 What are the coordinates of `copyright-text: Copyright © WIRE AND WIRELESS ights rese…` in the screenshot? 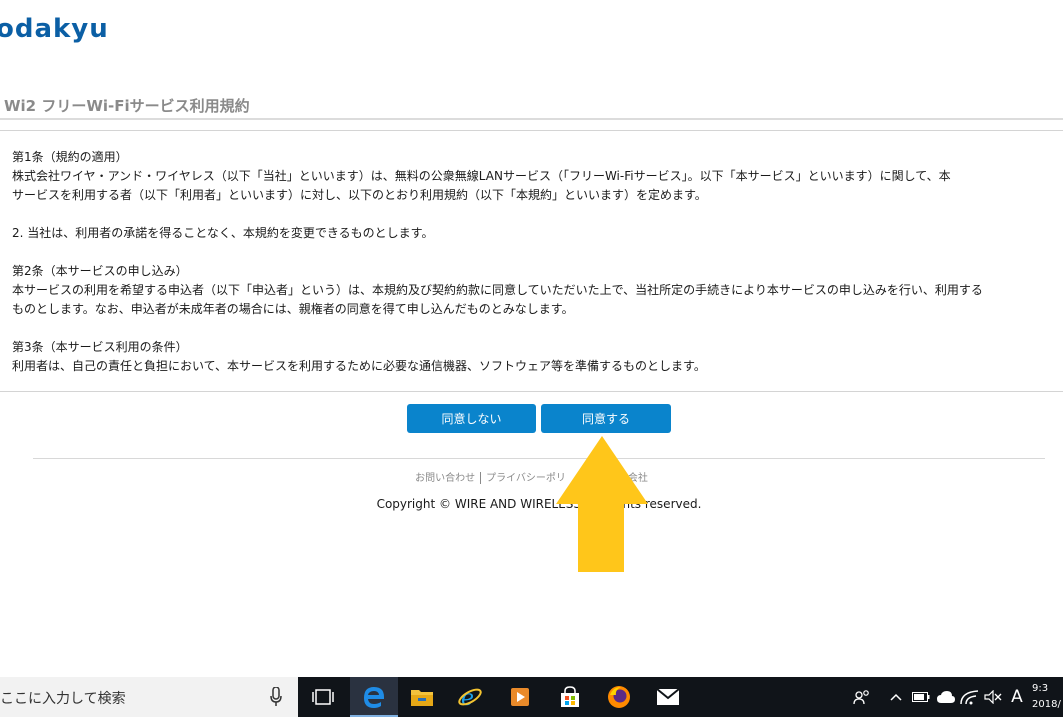 It's located at (539, 504).